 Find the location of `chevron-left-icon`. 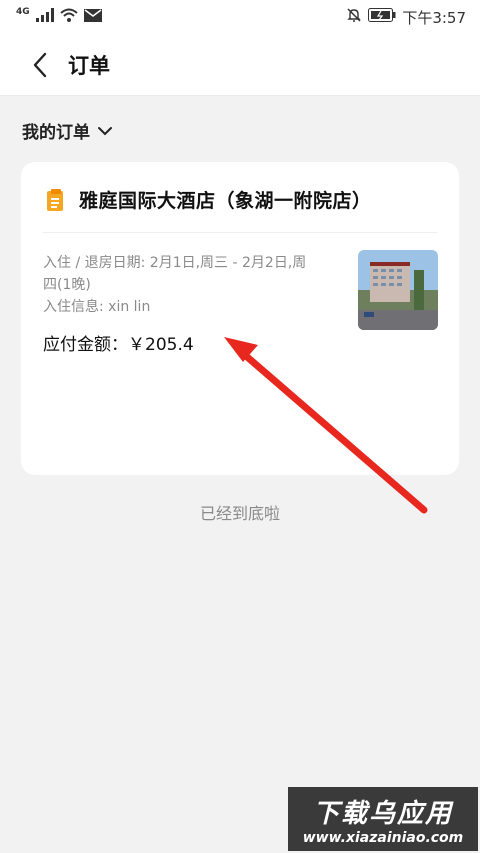

chevron-left-icon is located at coordinates (40, 64).